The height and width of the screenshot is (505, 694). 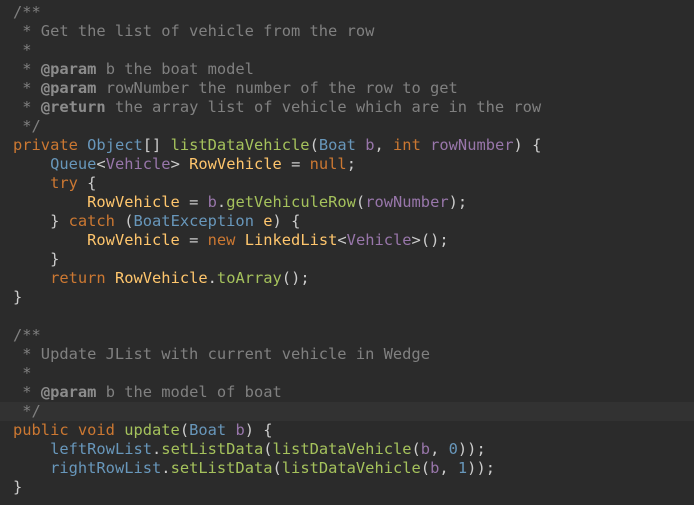 I want to click on code-token-number: 1, so click(x=462, y=468).